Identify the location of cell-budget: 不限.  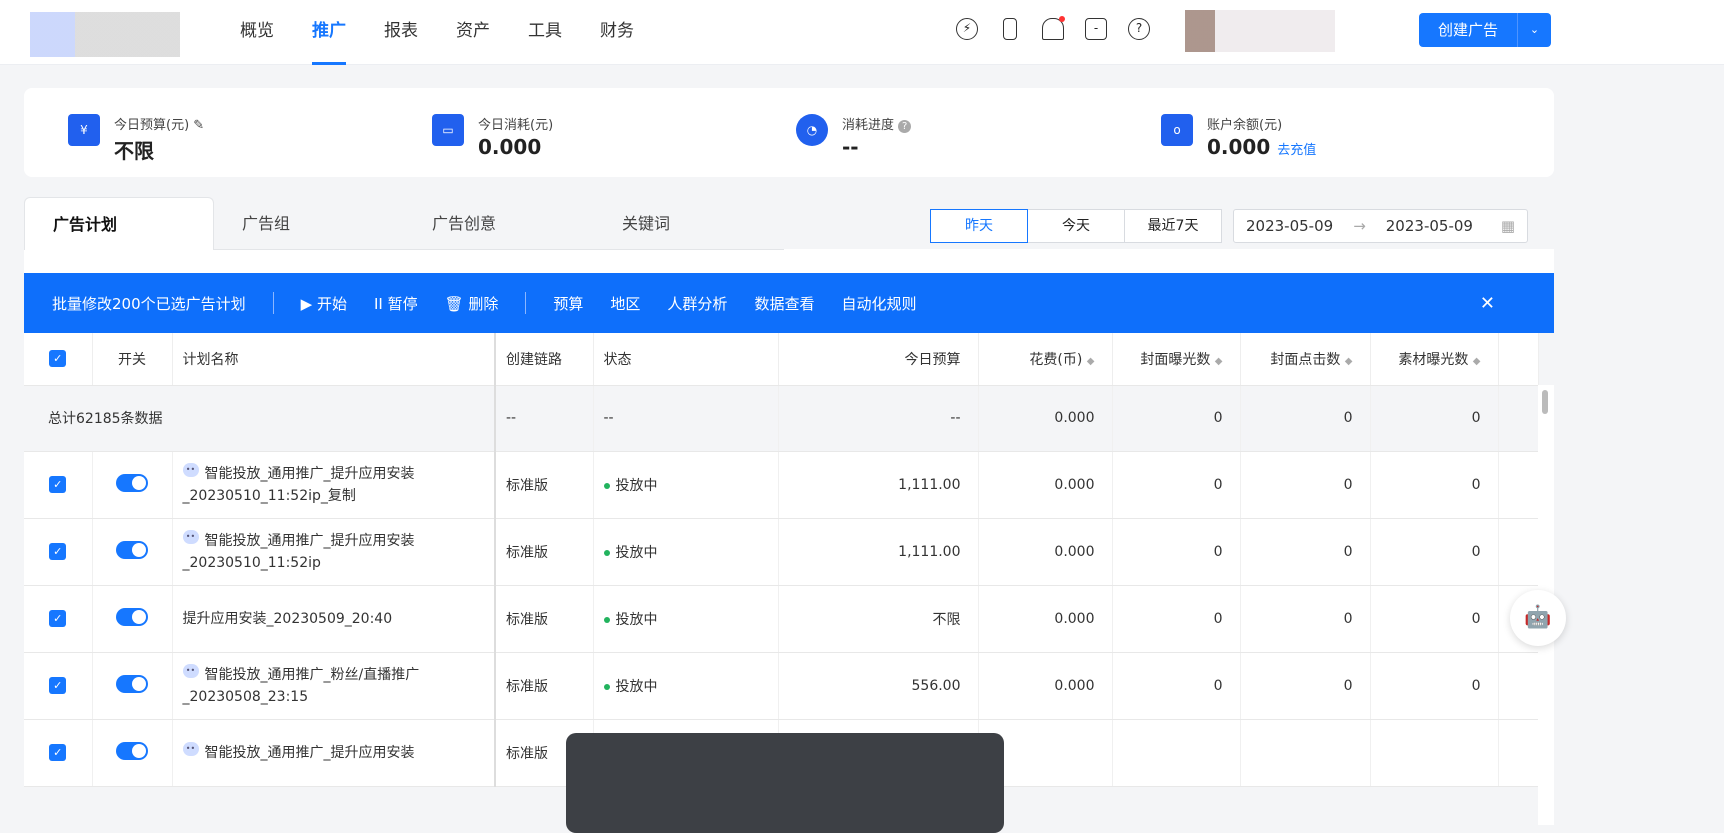
(878, 619).